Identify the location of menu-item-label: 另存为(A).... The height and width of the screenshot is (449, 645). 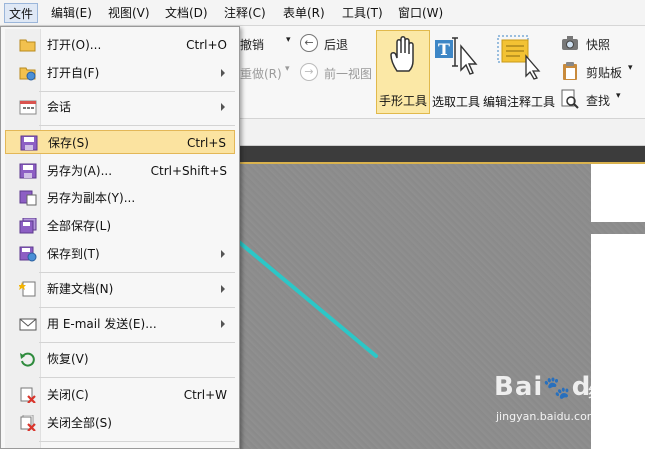
(80, 171).